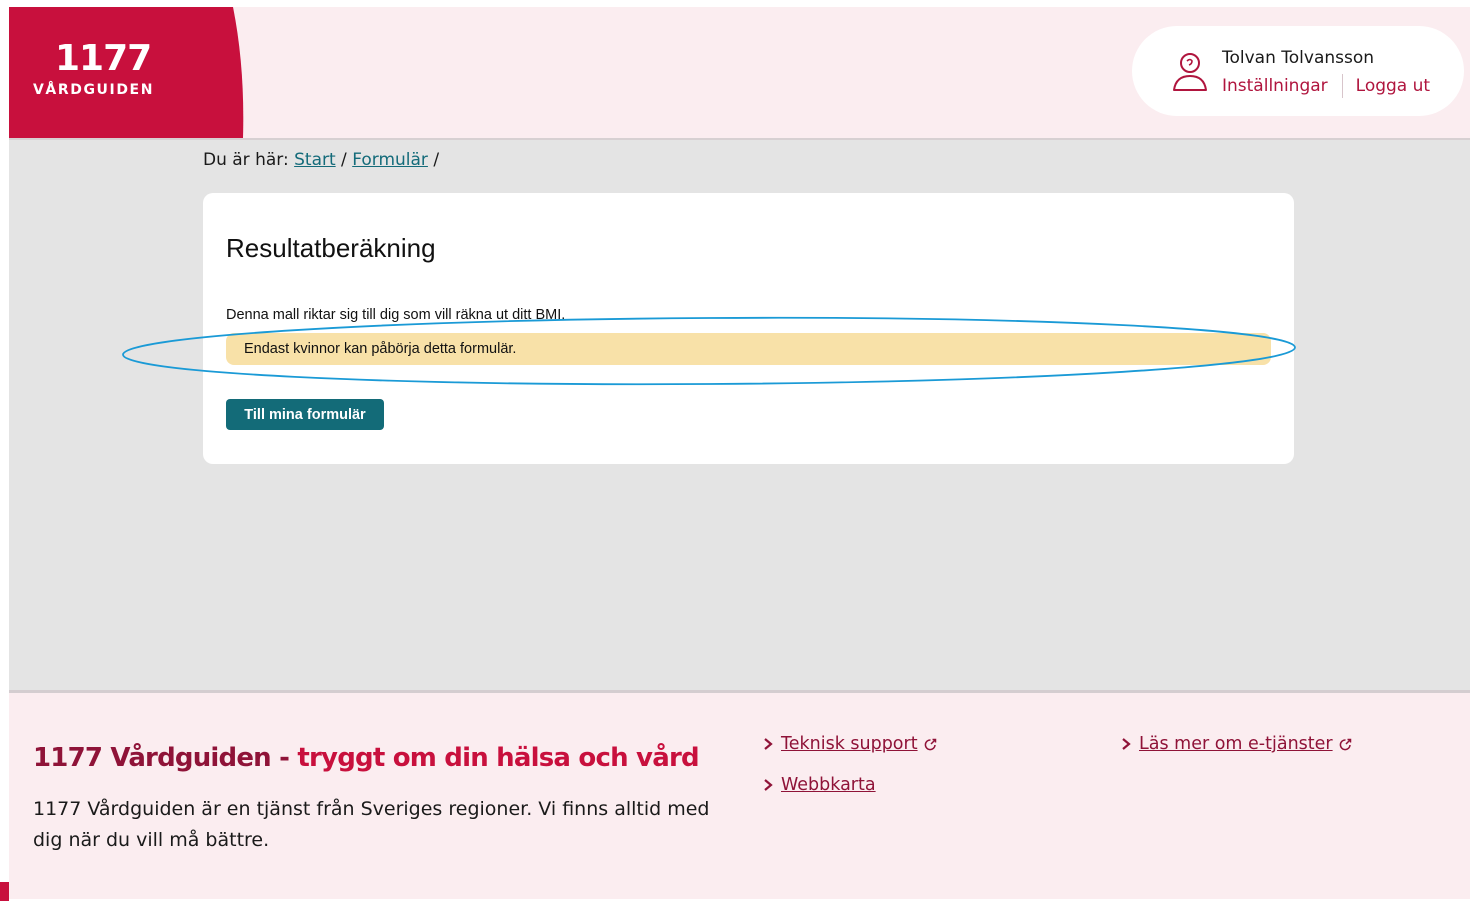  I want to click on footer-link-read-more-eservices: Läs mer om e-tjänster, so click(1235, 744).